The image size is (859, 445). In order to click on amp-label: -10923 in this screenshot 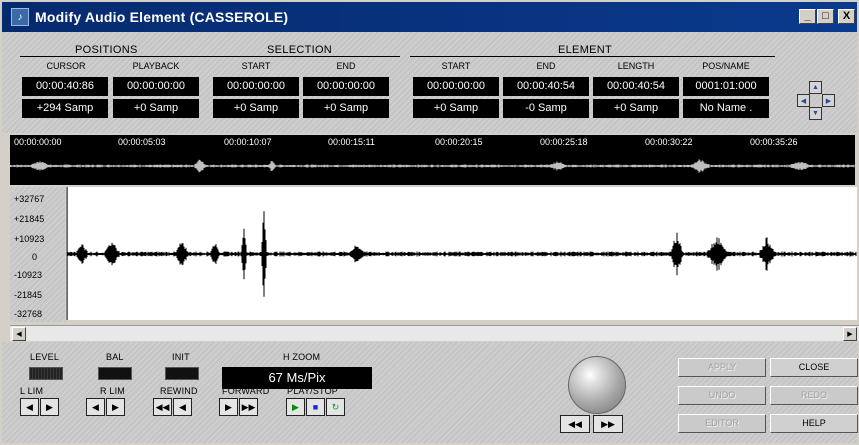, I will do `click(28, 275)`.